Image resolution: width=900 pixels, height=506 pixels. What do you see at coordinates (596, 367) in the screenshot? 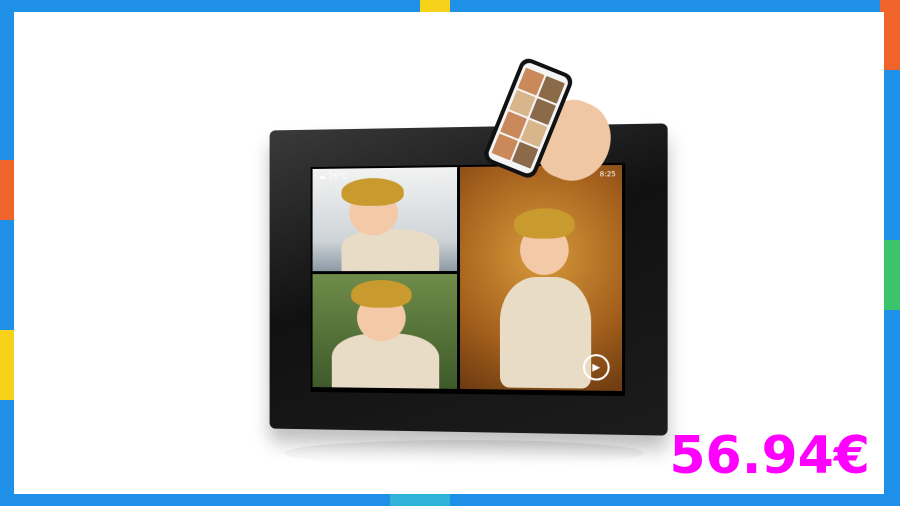
I see `play-icon: ▶` at bounding box center [596, 367].